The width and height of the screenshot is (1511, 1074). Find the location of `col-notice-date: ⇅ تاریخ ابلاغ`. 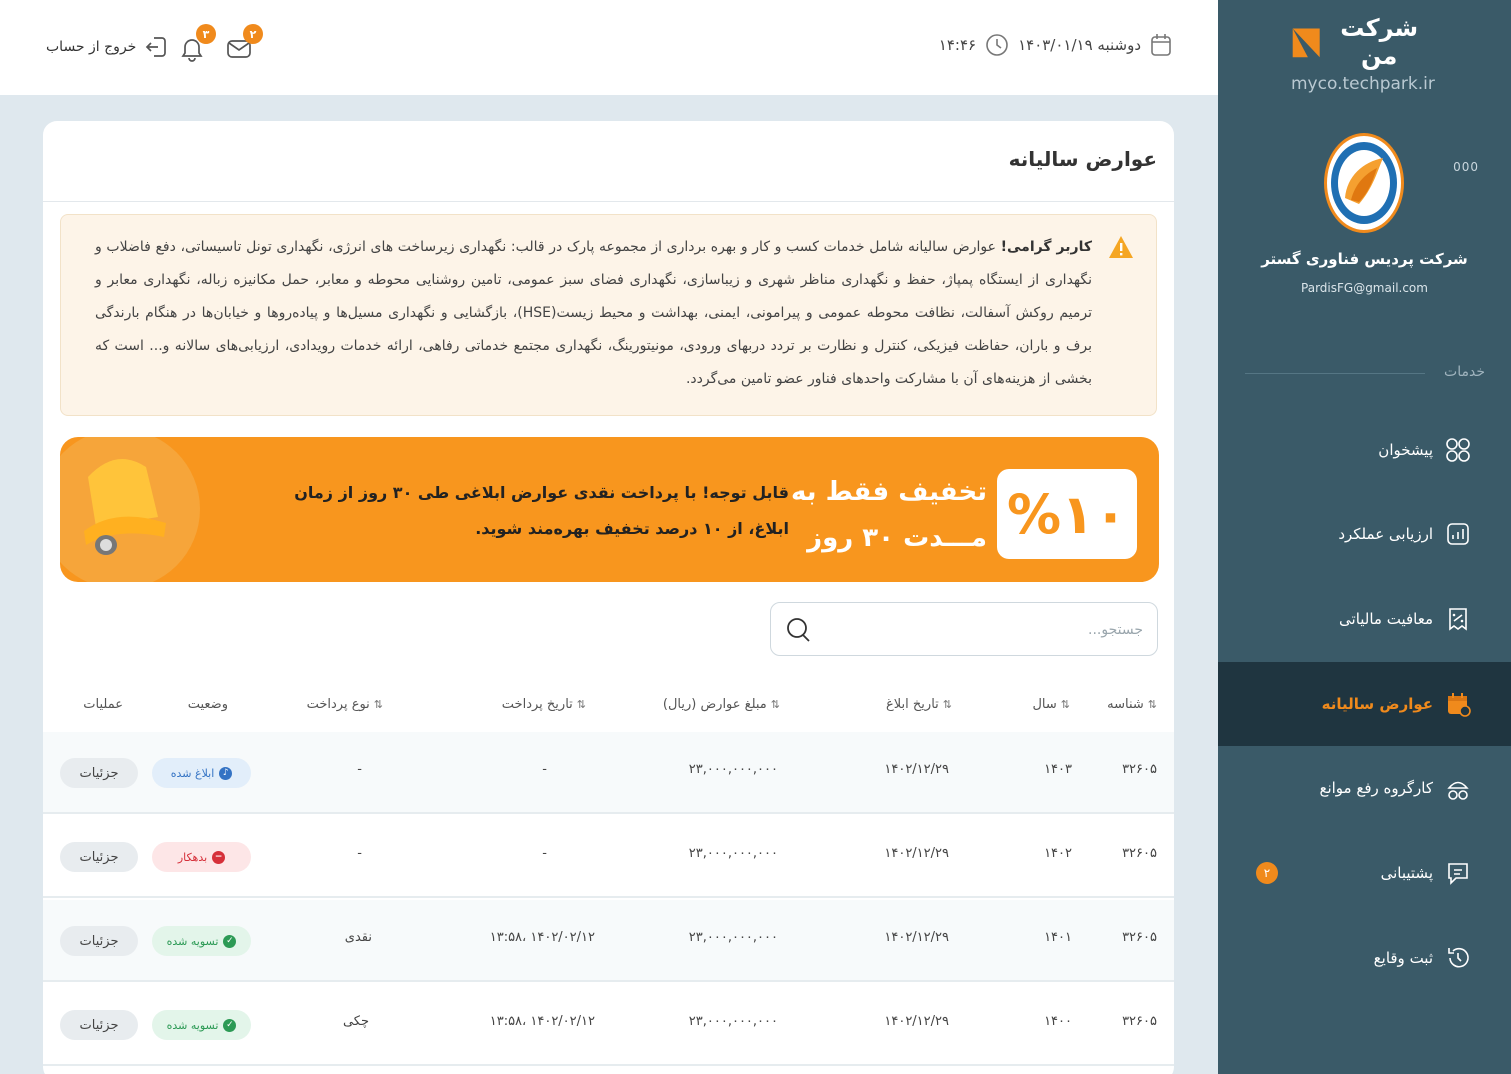

col-notice-date: ⇅ تاریخ ابلاغ is located at coordinates (919, 704).